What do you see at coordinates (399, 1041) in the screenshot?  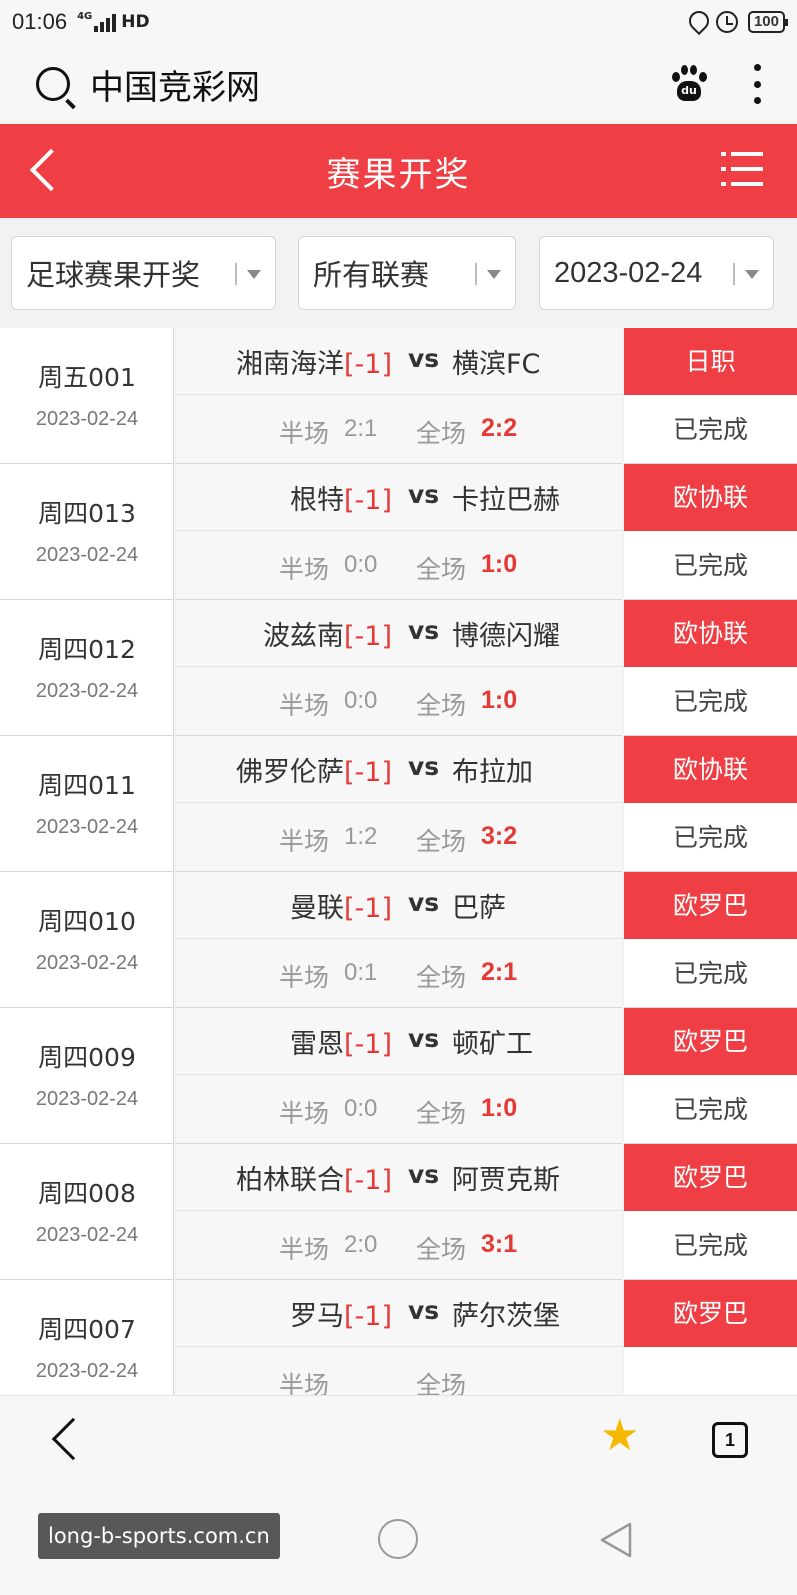 I see `teams-cell: 雷恩[-1] vs 顿矿工` at bounding box center [399, 1041].